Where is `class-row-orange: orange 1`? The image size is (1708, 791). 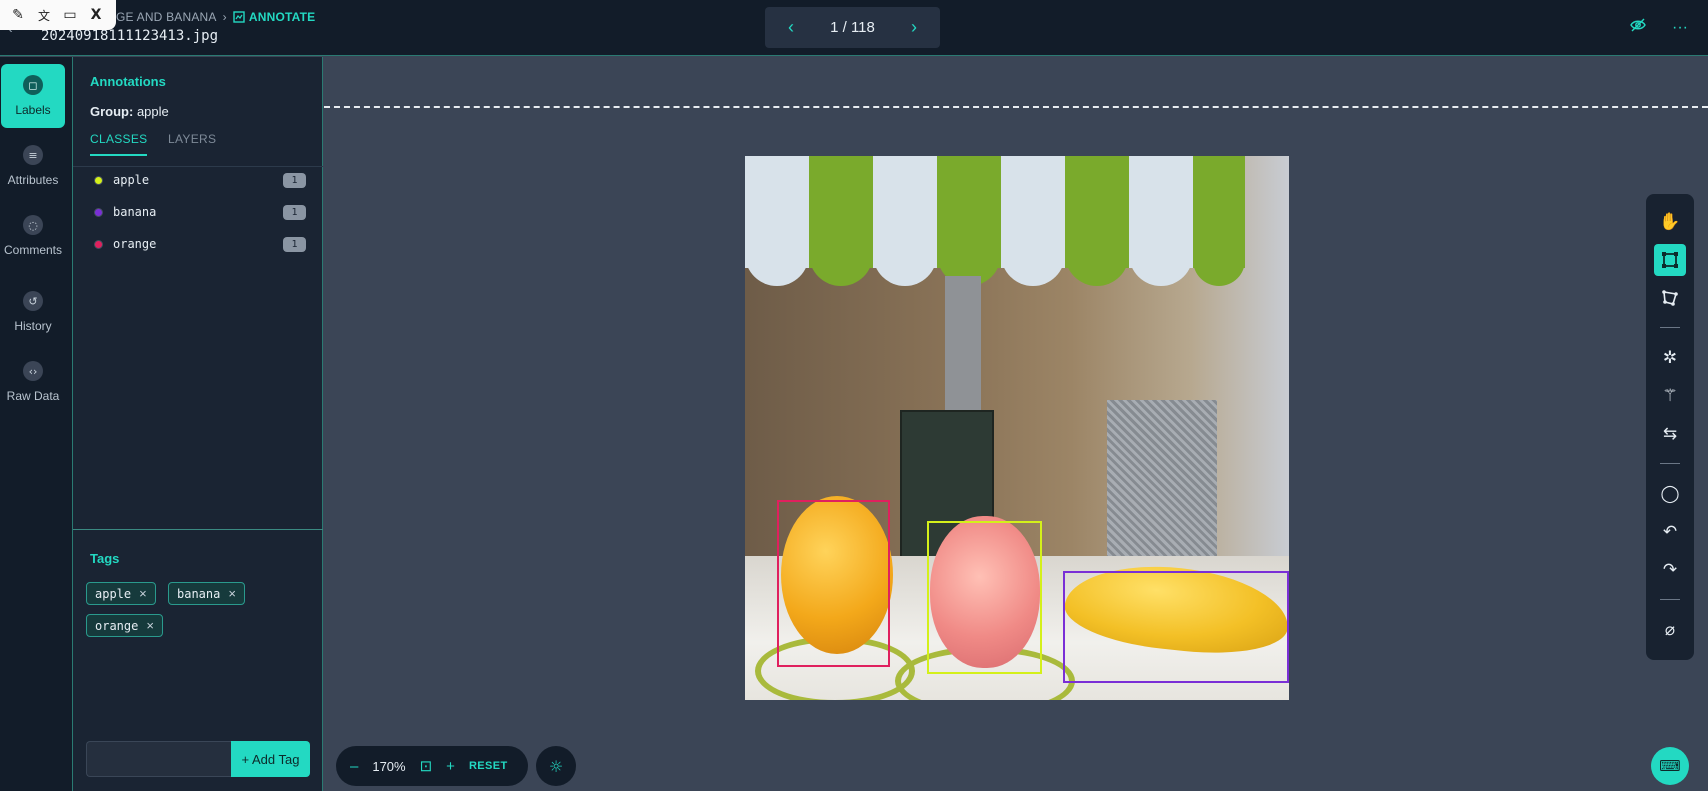 class-row-orange: orange 1 is located at coordinates (198, 244).